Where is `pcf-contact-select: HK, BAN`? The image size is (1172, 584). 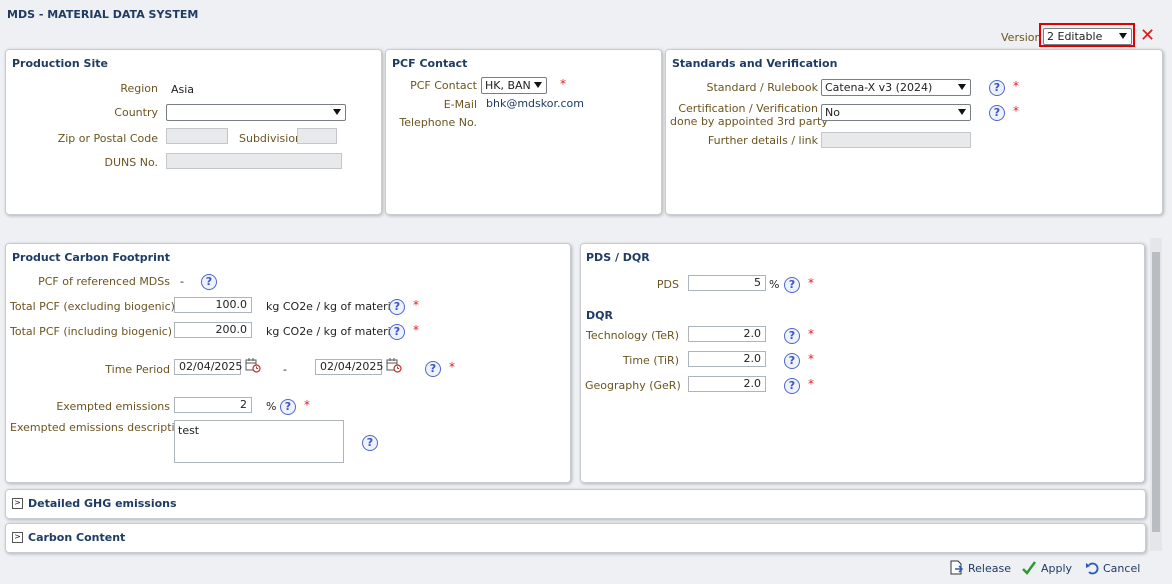 pcf-contact-select: HK, BAN is located at coordinates (514, 85).